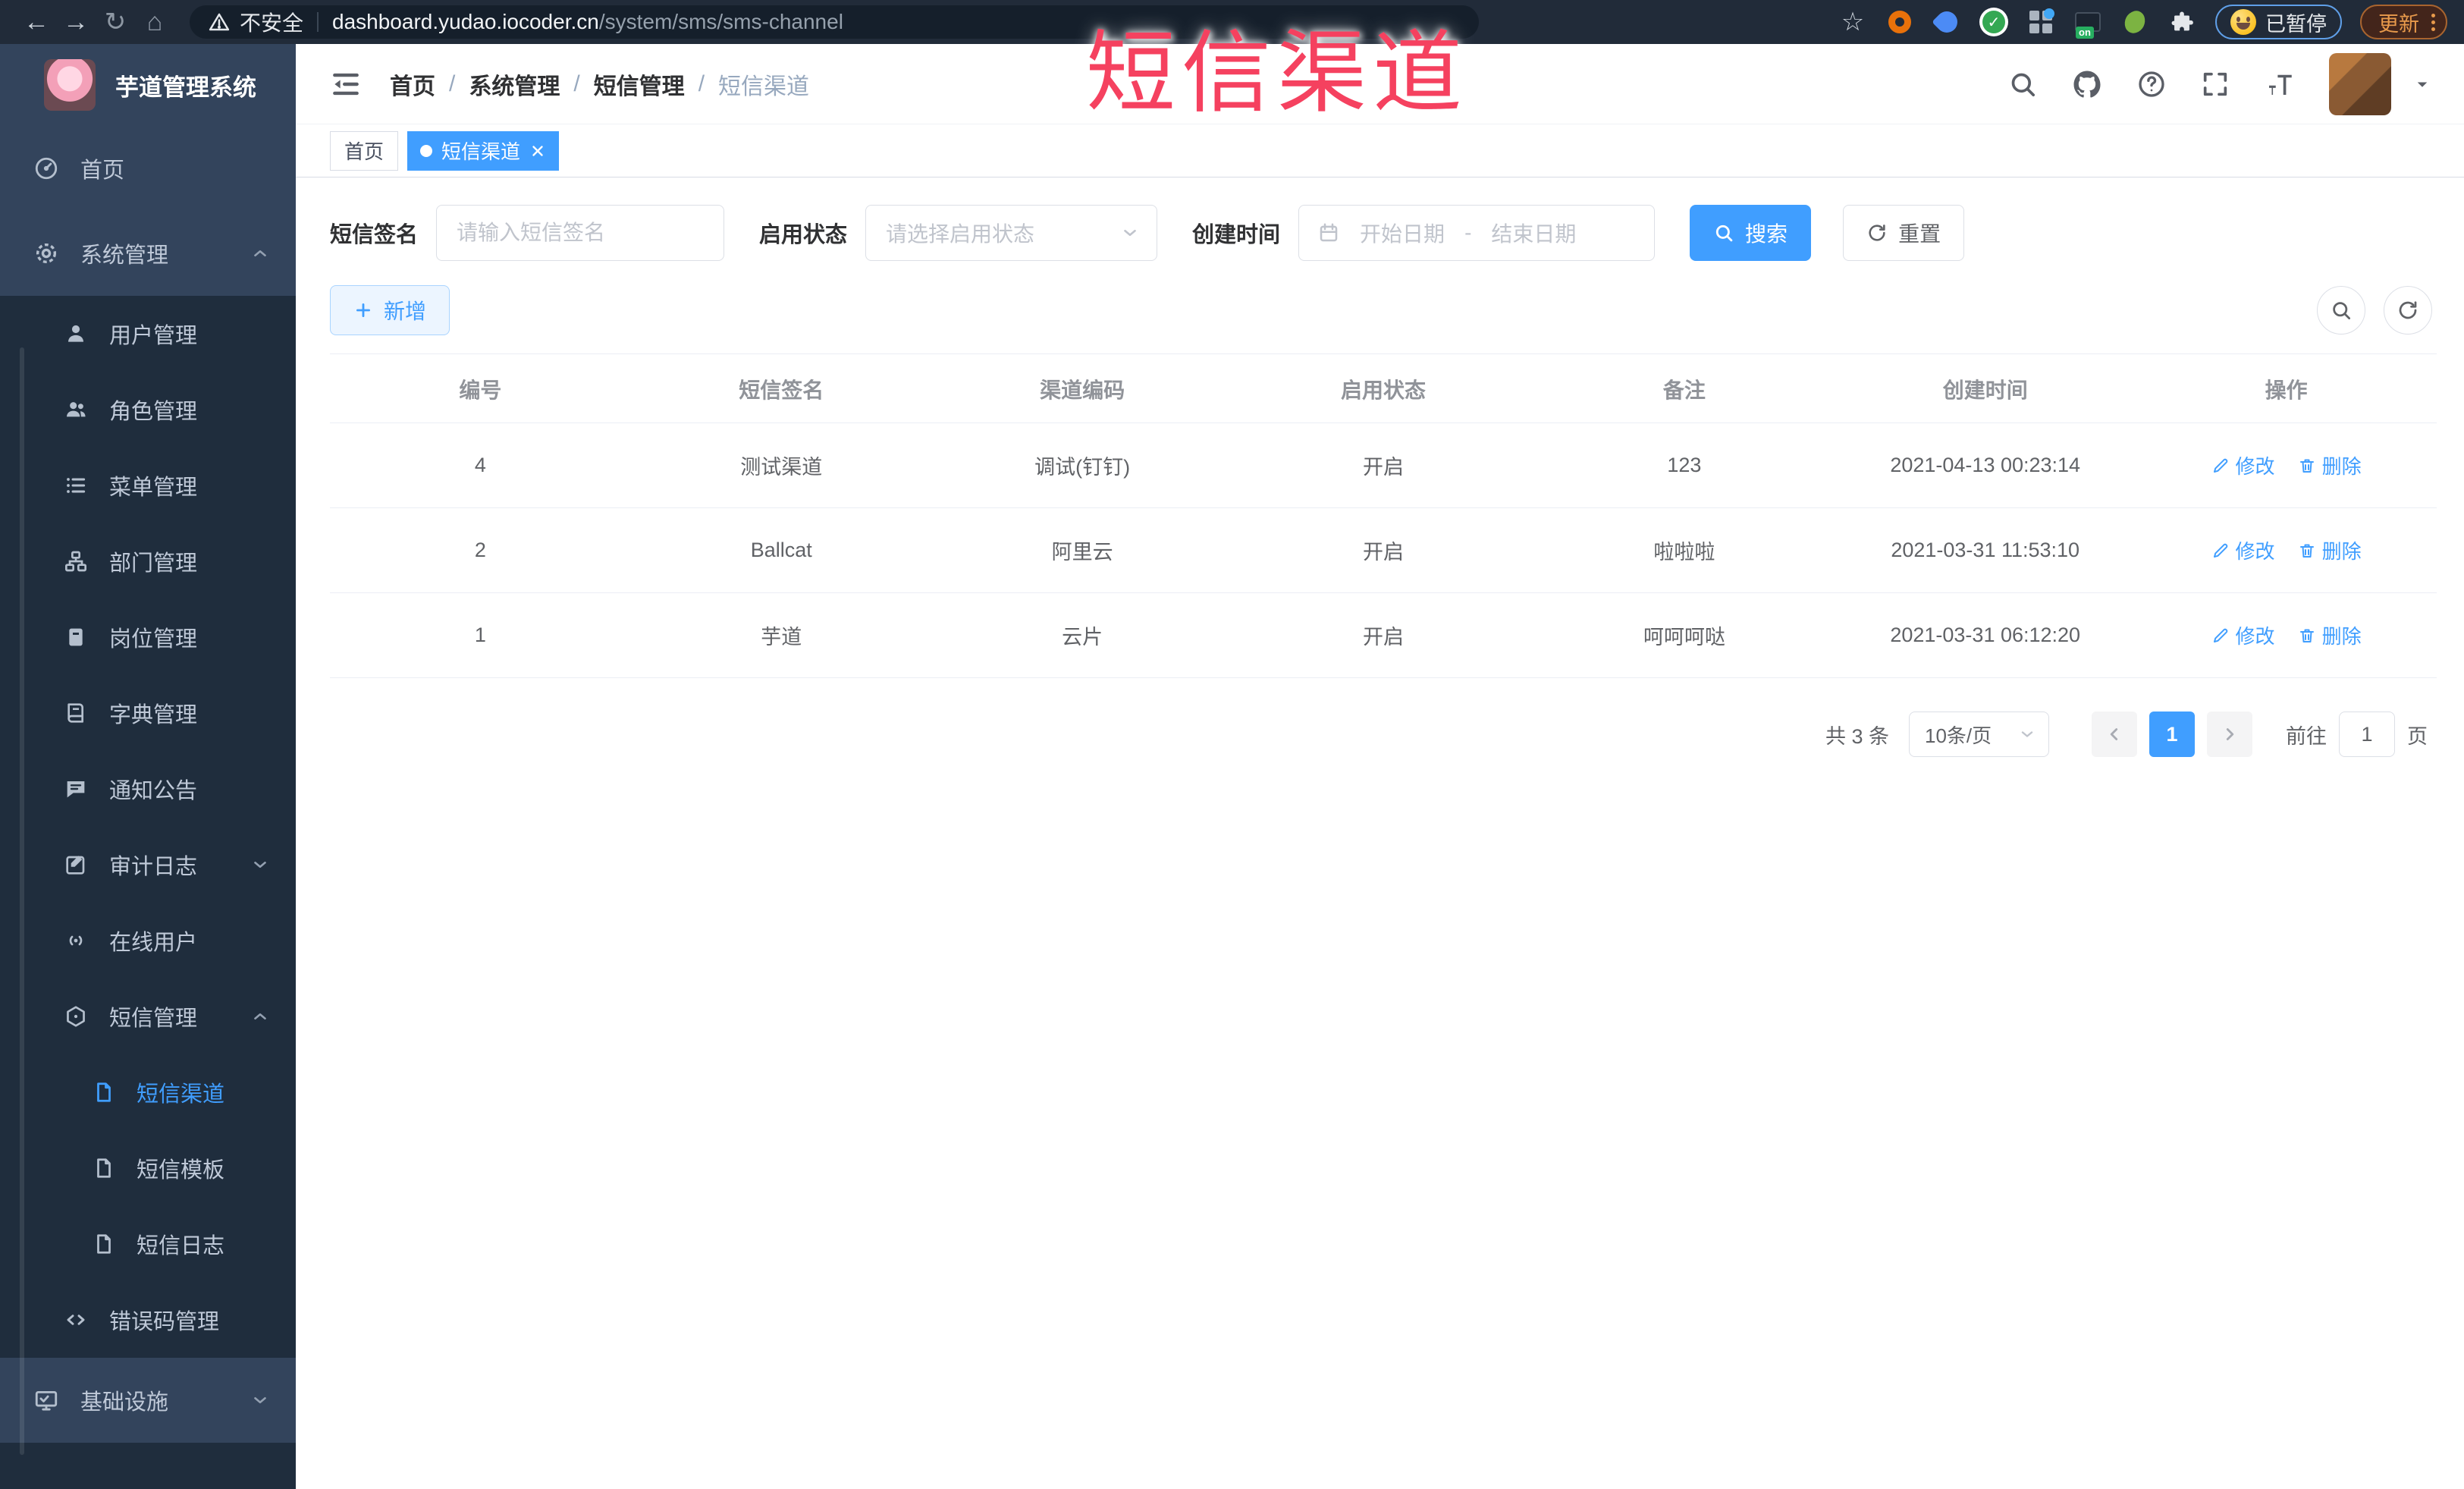  I want to click on extensions-puzzle-icon, so click(2182, 22).